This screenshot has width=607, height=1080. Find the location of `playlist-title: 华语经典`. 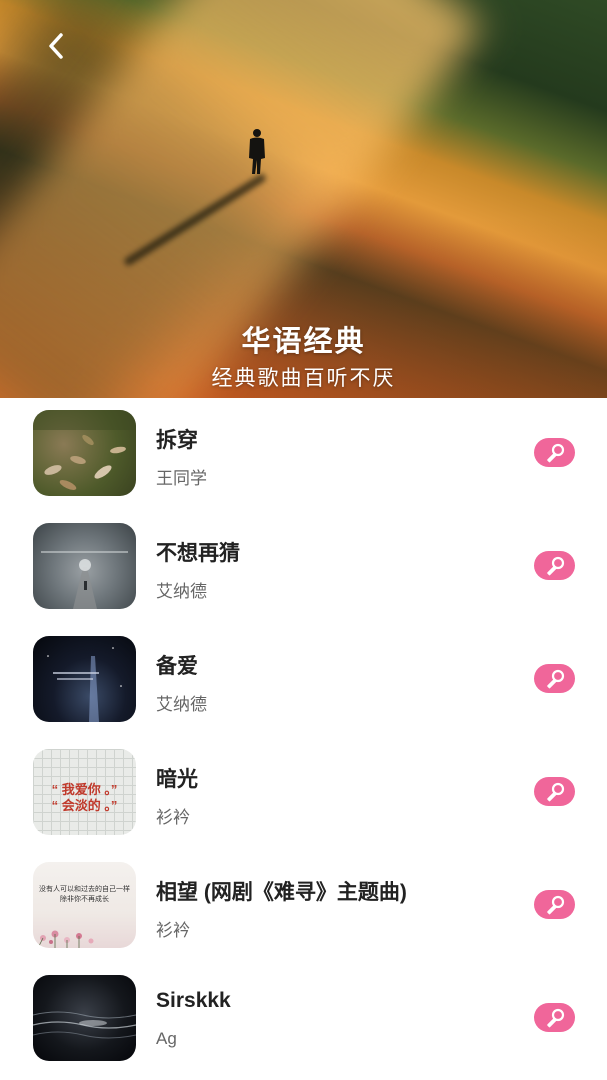

playlist-title: 华语经典 is located at coordinates (303, 342).